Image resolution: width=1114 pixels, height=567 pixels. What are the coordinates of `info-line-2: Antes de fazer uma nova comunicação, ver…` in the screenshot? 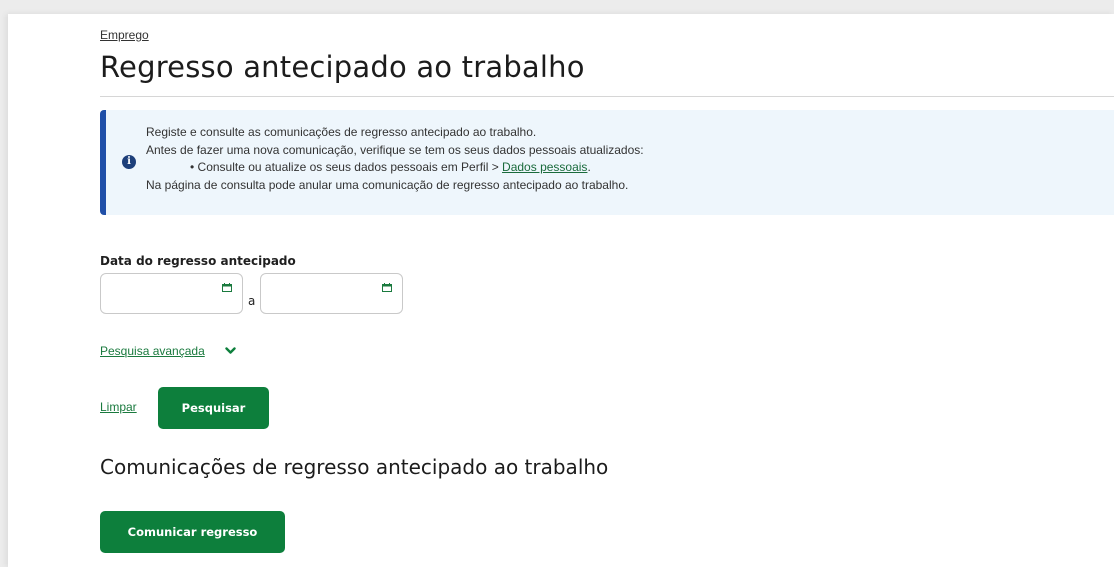 It's located at (395, 149).